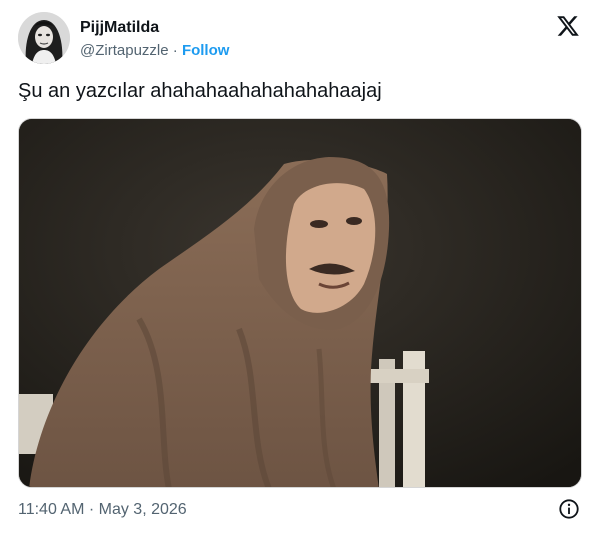  Describe the element at coordinates (301, 510) in the screenshot. I see `tweet-footer: 11:40 AM · May 3, 2026` at that location.